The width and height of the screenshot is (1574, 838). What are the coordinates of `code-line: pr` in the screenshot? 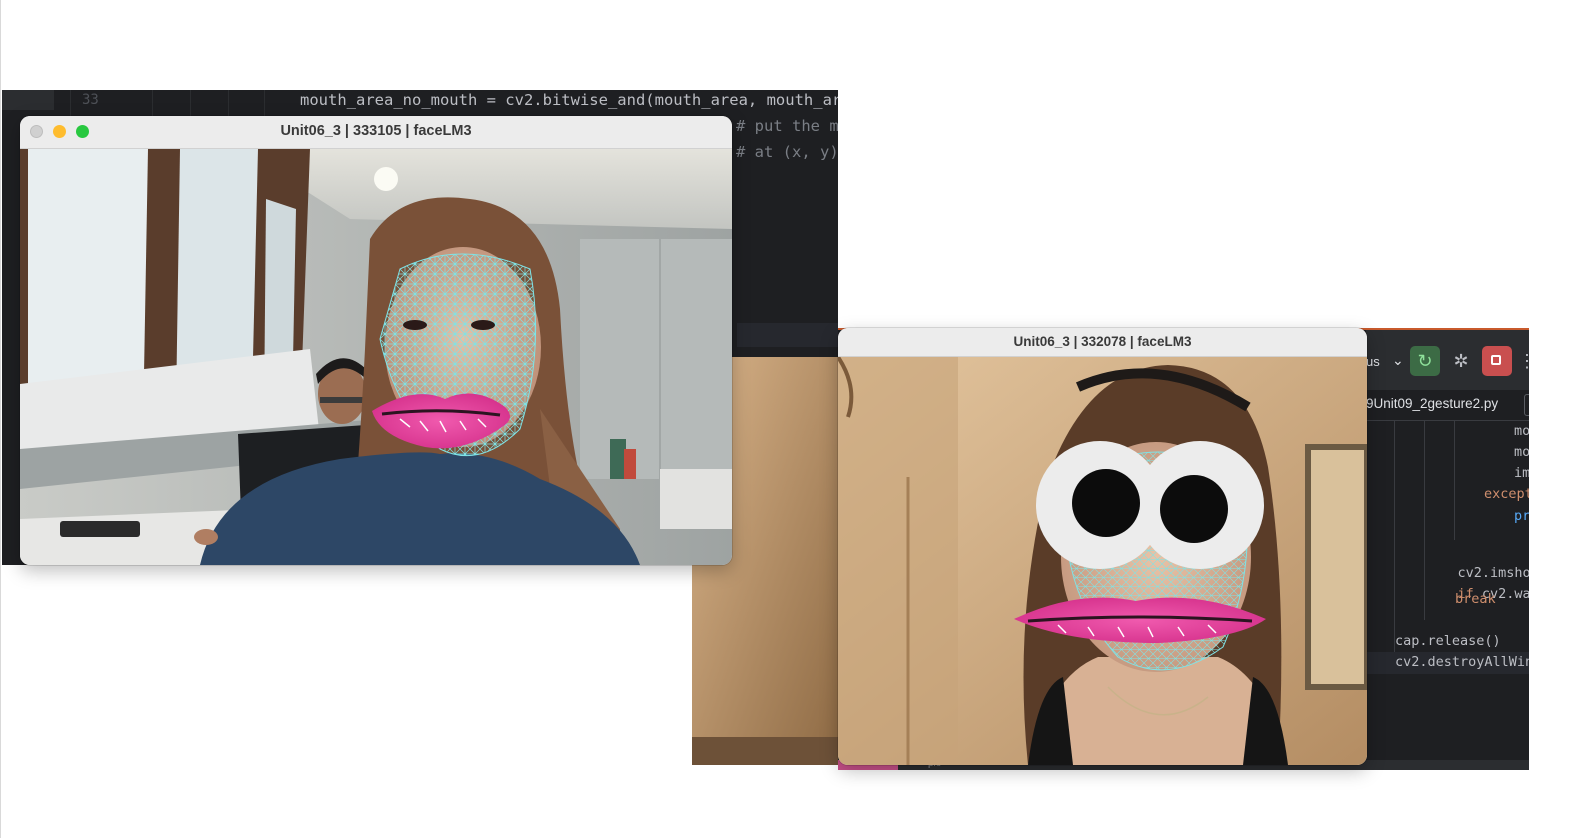 It's located at (1521, 516).